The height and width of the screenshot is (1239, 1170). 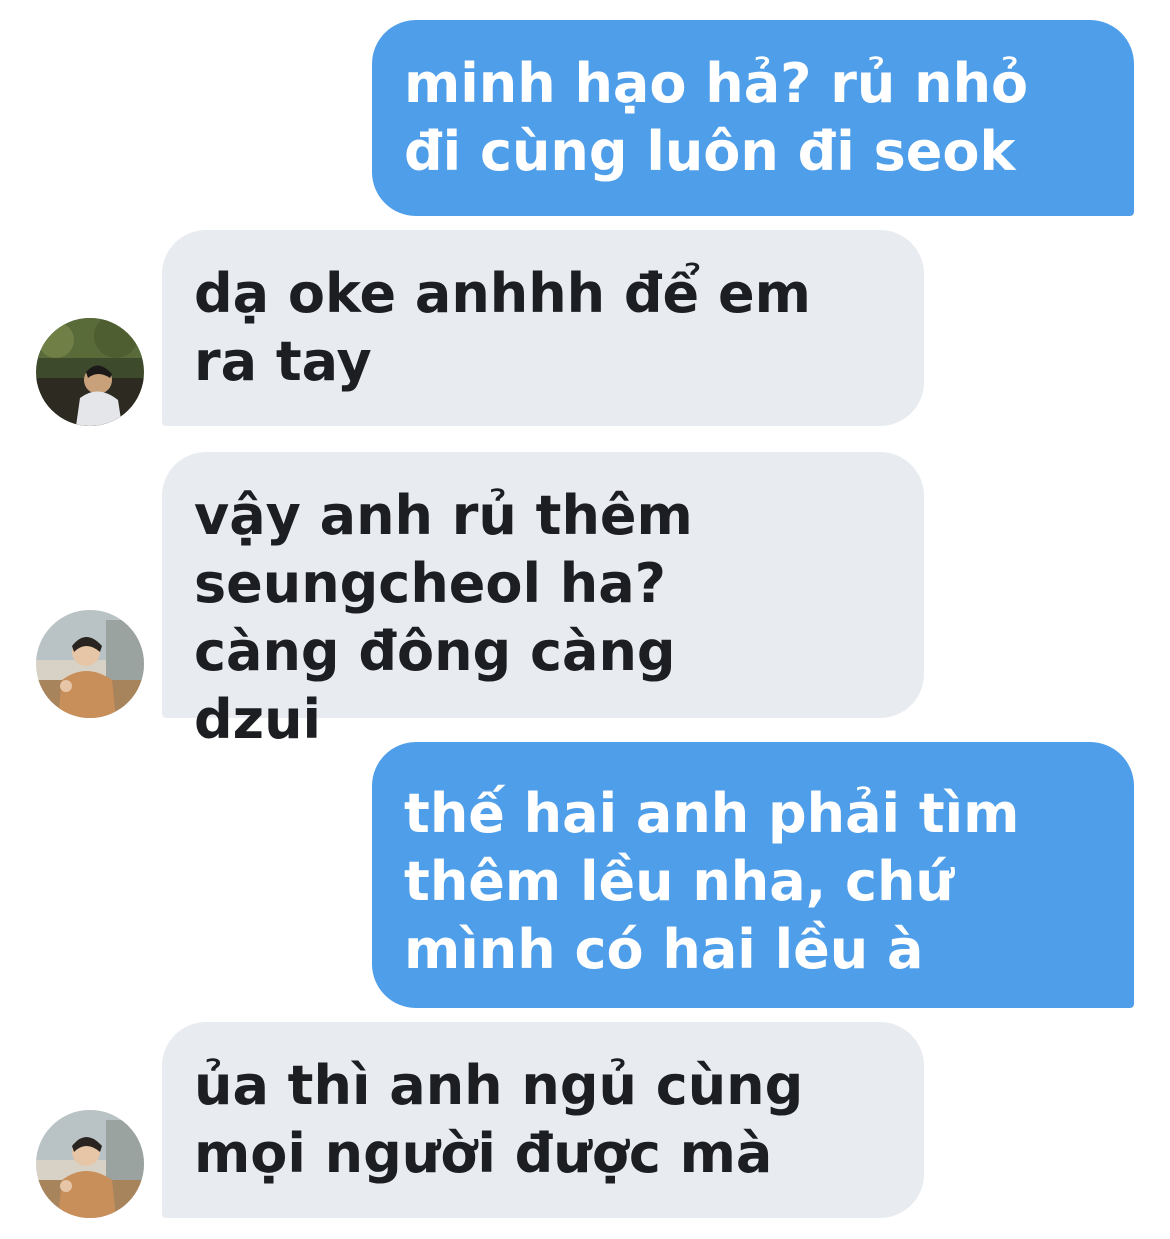 What do you see at coordinates (502, 327) in the screenshot?
I see `message-text: dạ oke anhhh để em ra tay` at bounding box center [502, 327].